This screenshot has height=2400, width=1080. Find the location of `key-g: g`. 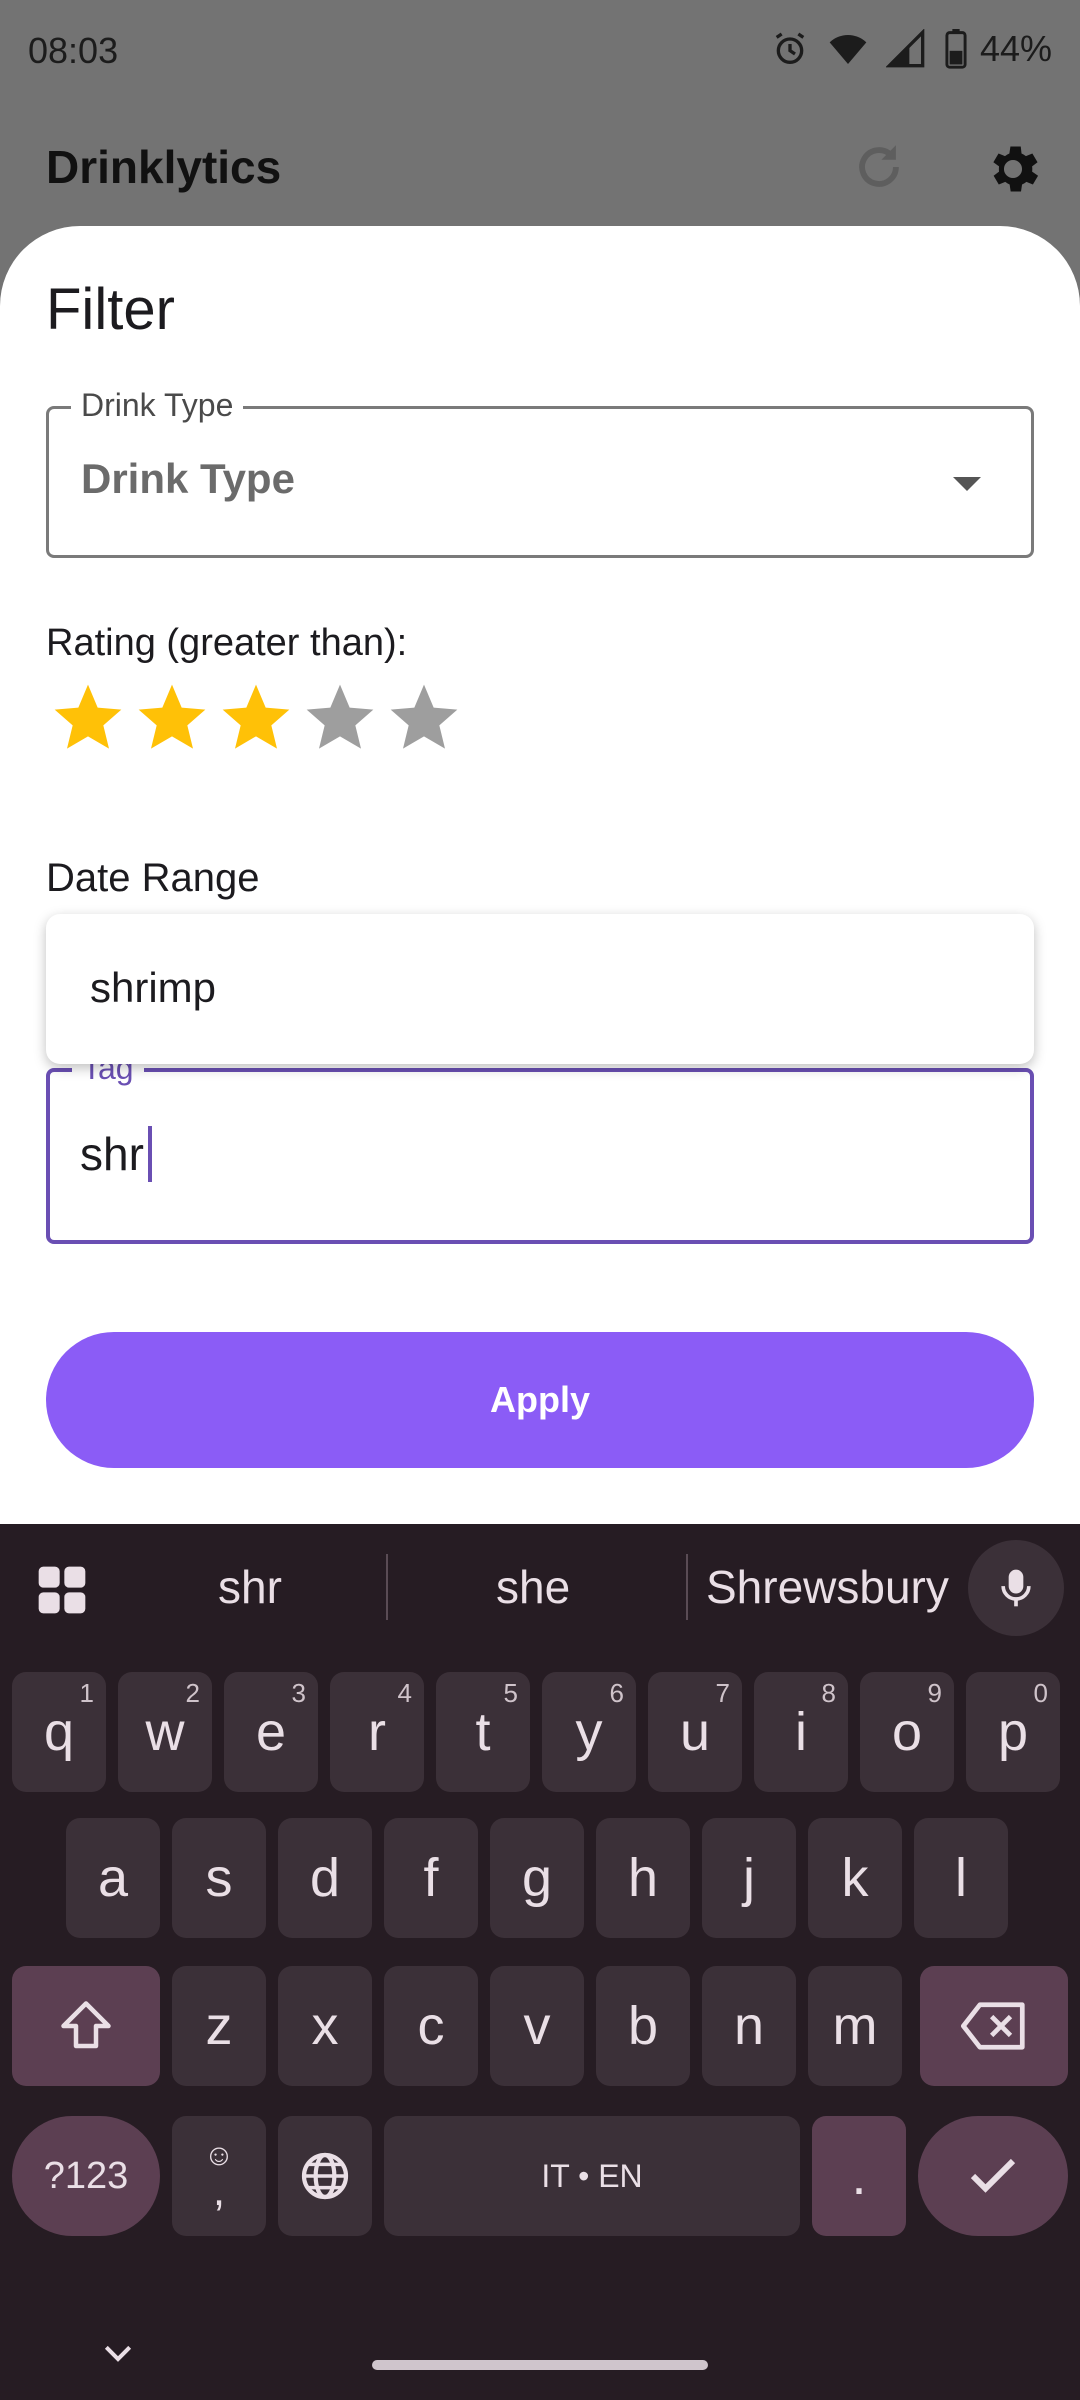

key-g: g is located at coordinates (537, 1878).